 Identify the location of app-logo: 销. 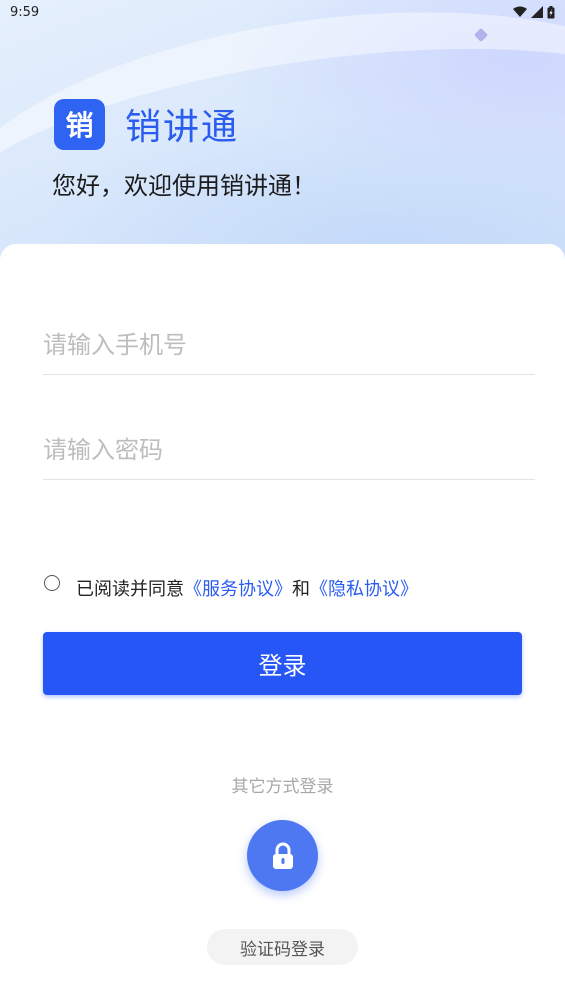
(79, 124).